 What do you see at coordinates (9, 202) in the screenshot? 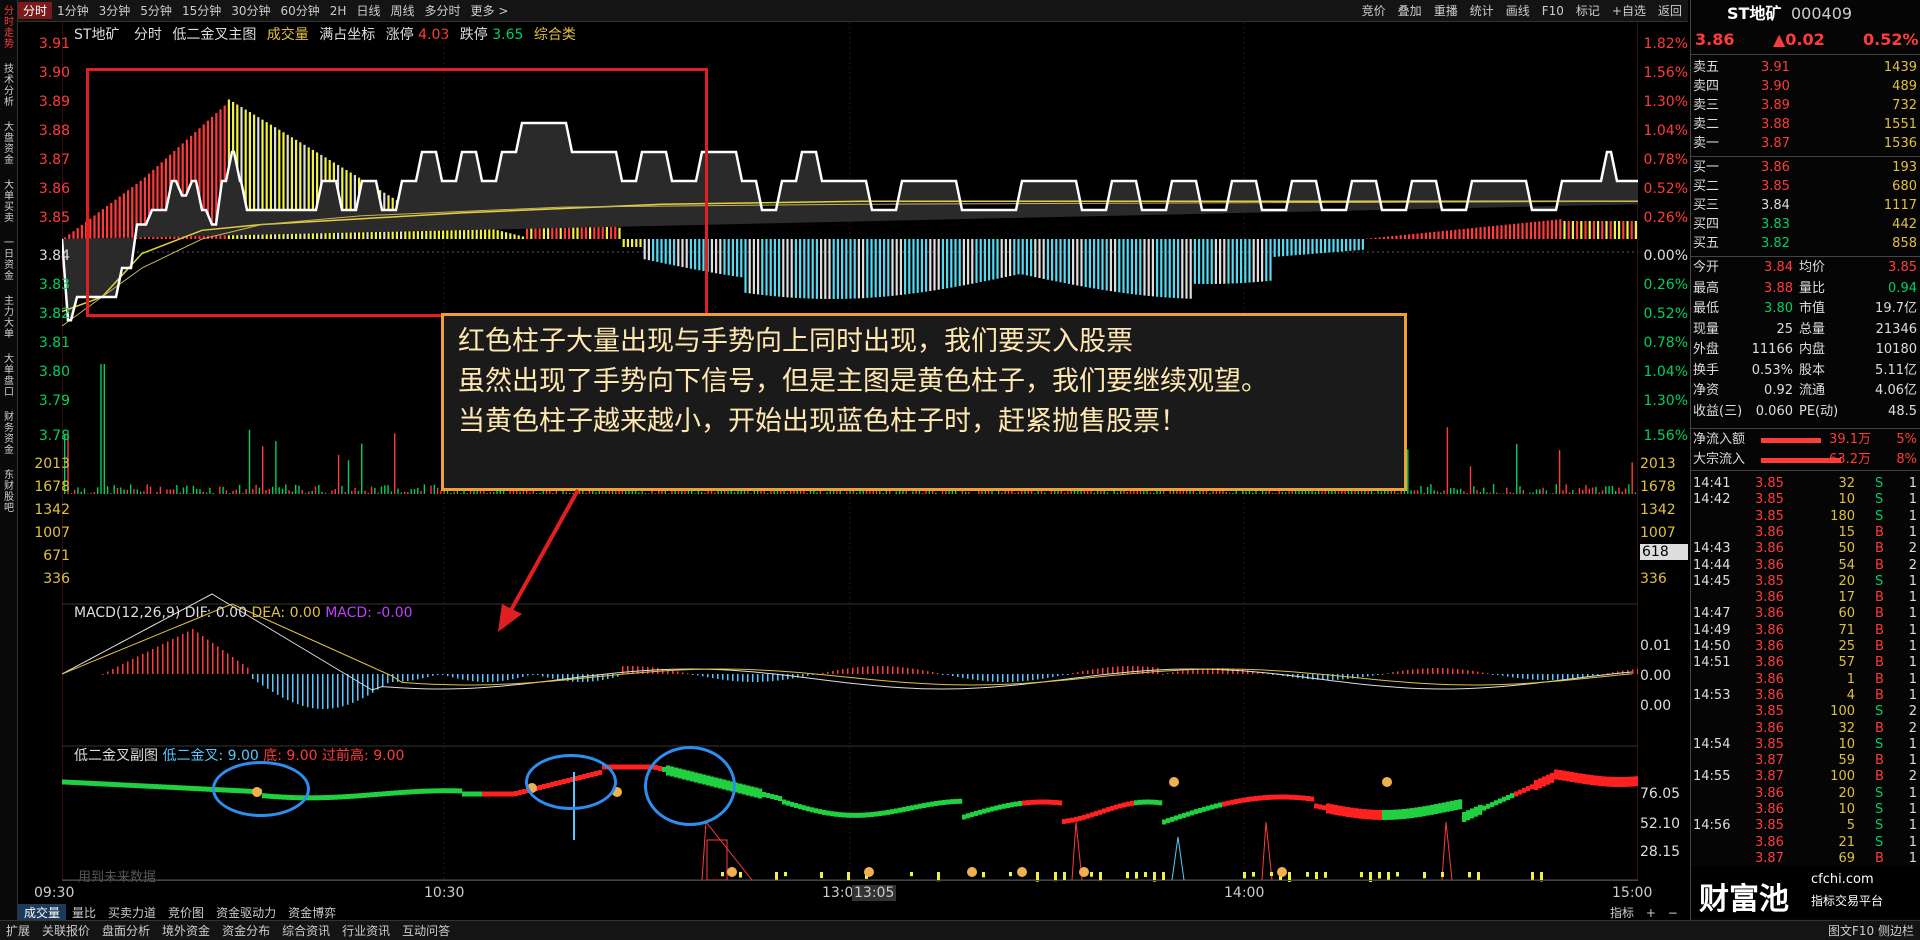
I see `tab-big-trades: 大单买卖` at bounding box center [9, 202].